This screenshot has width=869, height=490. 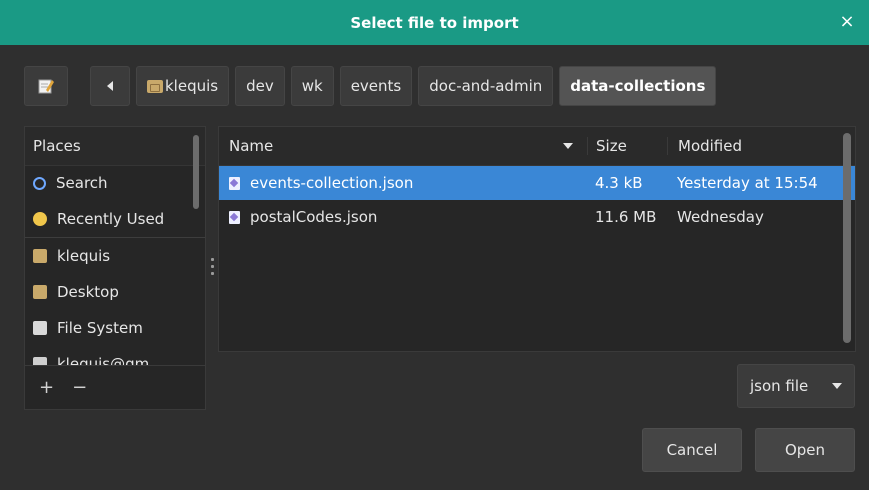 What do you see at coordinates (486, 86) in the screenshot?
I see `path-crumb-doc-and-admin: doc-and-admin` at bounding box center [486, 86].